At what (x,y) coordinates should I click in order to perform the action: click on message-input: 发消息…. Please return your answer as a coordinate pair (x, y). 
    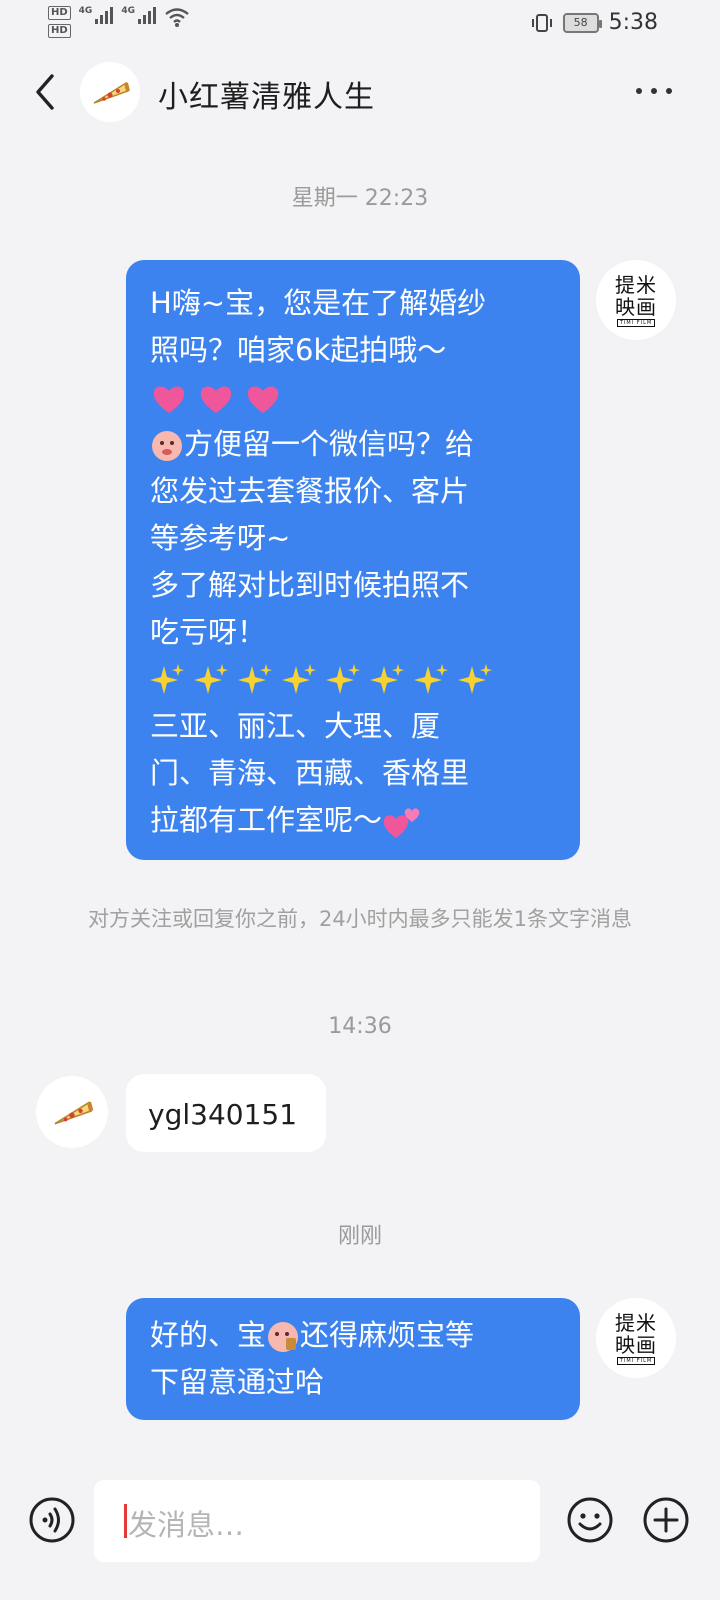
    Looking at the image, I should click on (317, 1521).